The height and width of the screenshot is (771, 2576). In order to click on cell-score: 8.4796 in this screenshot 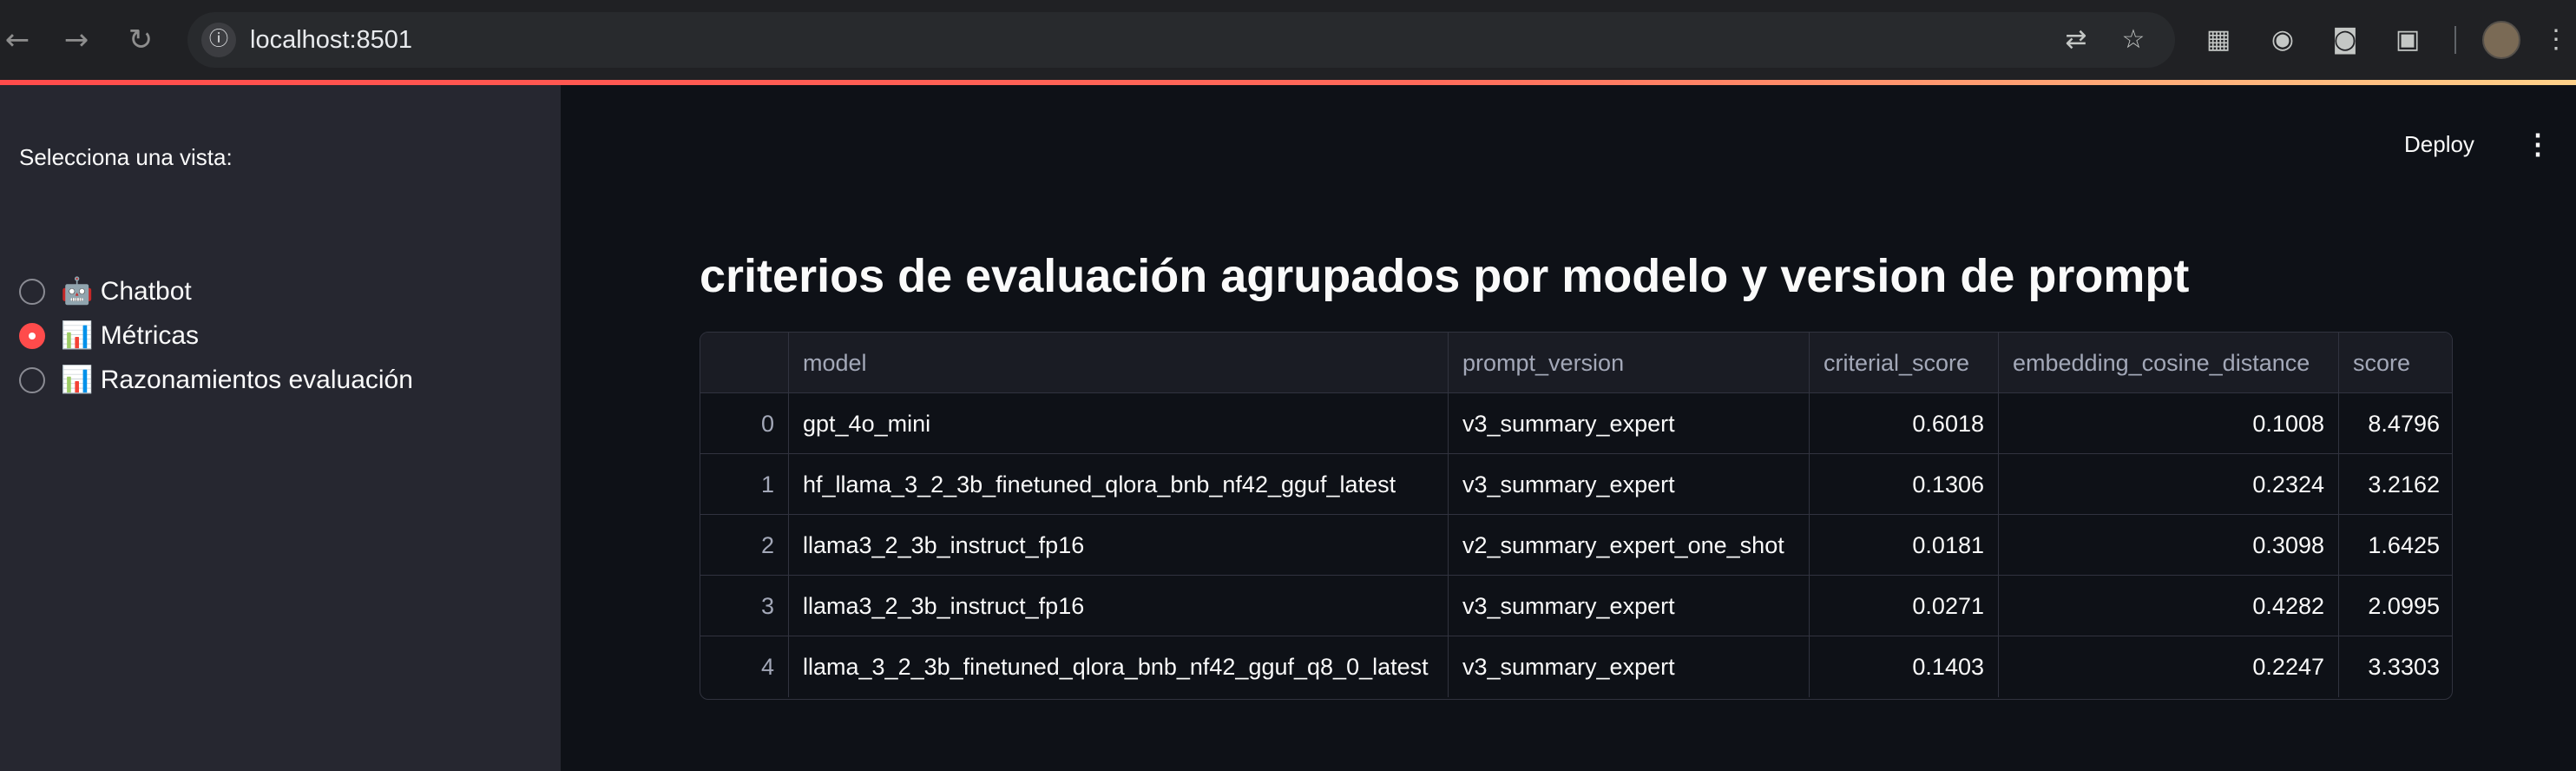, I will do `click(2395, 423)`.